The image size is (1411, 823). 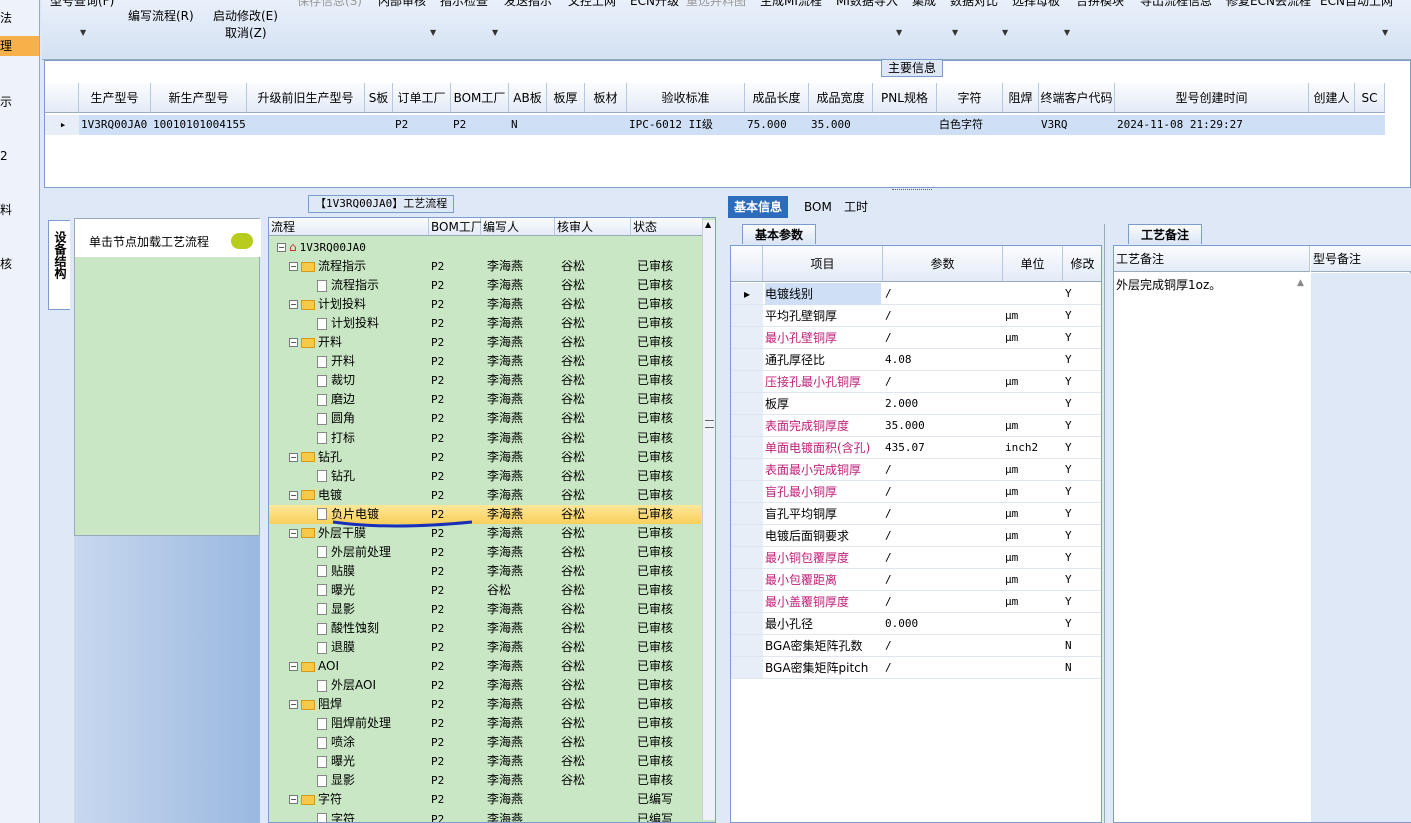 I want to click on main-col-header: PNL规格, so click(x=905, y=98).